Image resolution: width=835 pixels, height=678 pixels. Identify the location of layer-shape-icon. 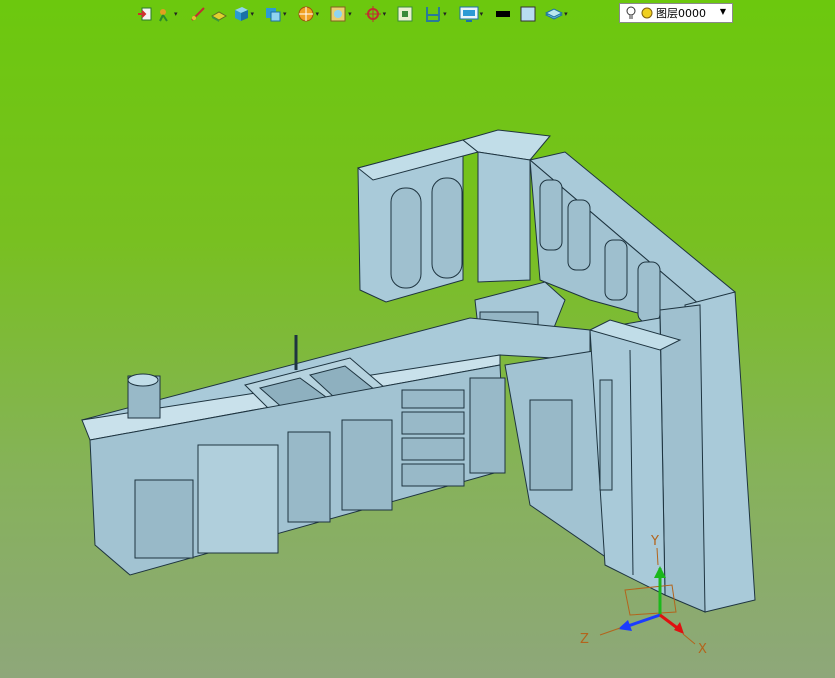
(554, 14).